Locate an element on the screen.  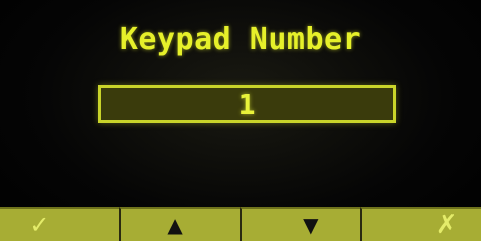
softkey-bar: ✓ ▲ ▼ ✗ is located at coordinates (240, 224).